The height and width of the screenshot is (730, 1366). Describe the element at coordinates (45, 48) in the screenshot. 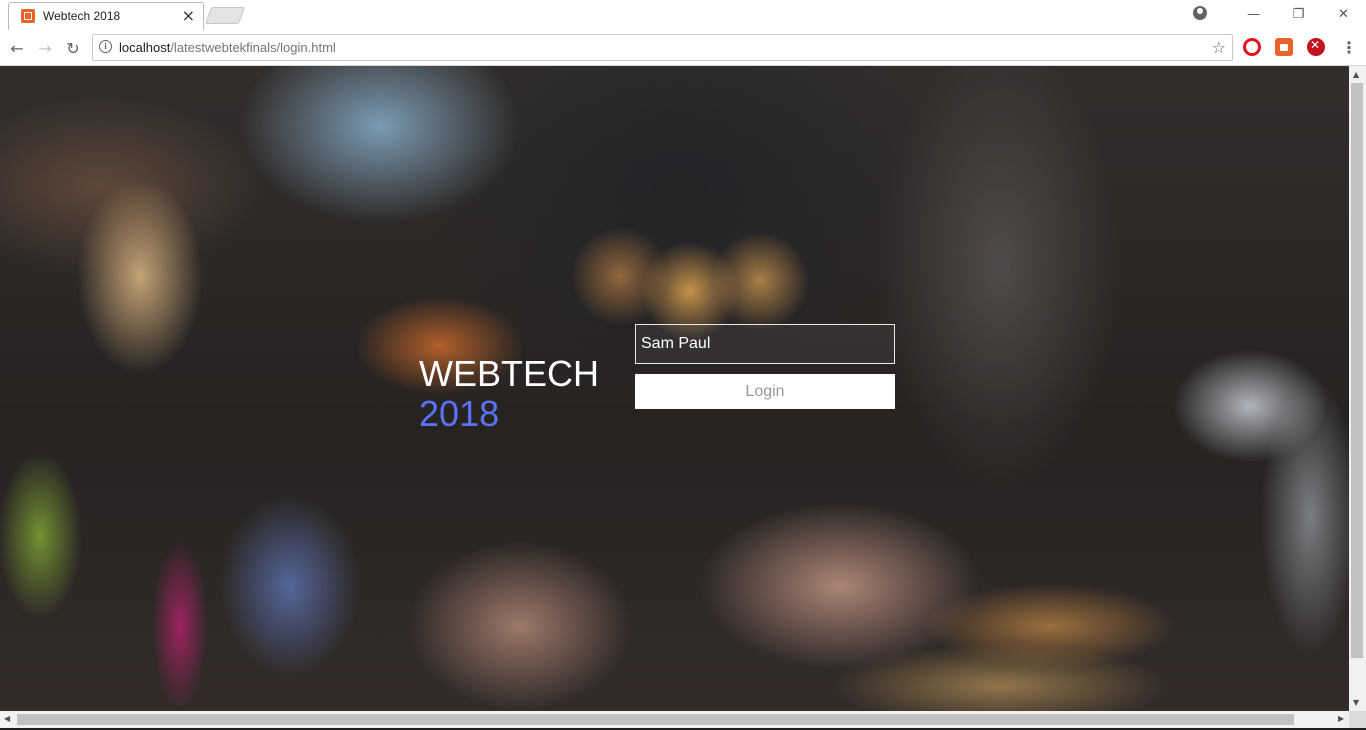

I see `forward-icon: →` at that location.